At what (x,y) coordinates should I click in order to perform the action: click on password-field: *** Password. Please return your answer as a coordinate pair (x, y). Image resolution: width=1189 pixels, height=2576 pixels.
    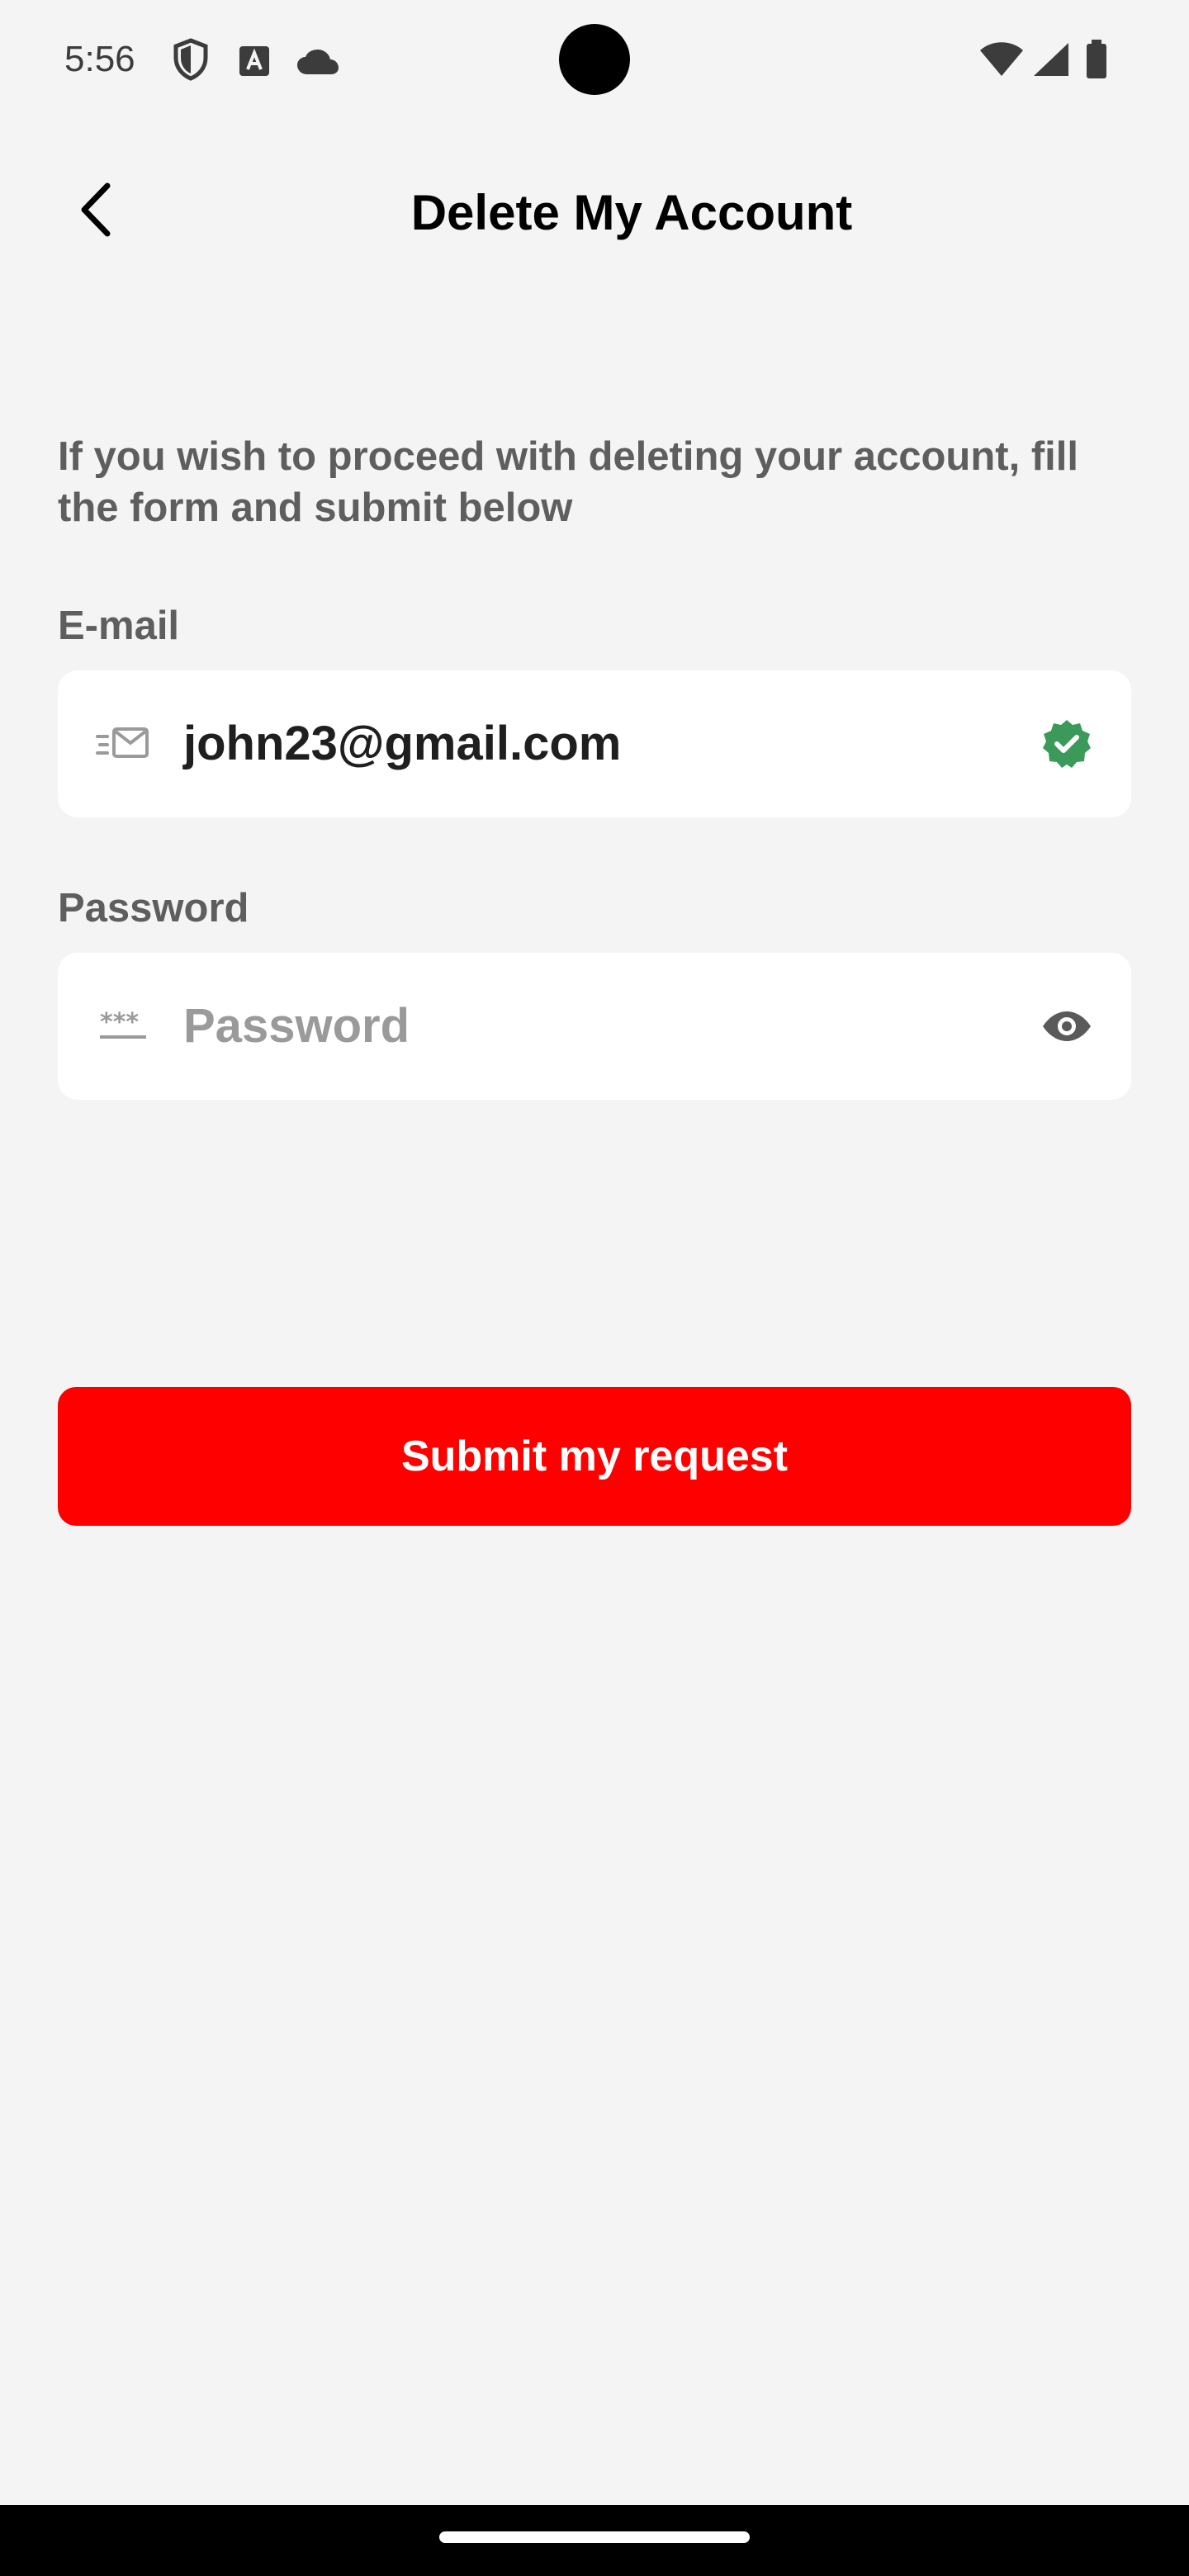
    Looking at the image, I should click on (594, 1026).